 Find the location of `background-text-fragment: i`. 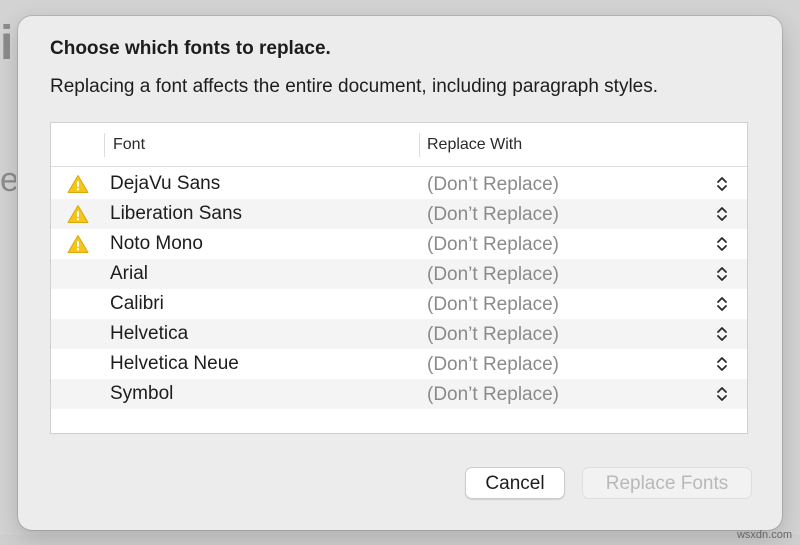

background-text-fragment: i is located at coordinates (7, 44).